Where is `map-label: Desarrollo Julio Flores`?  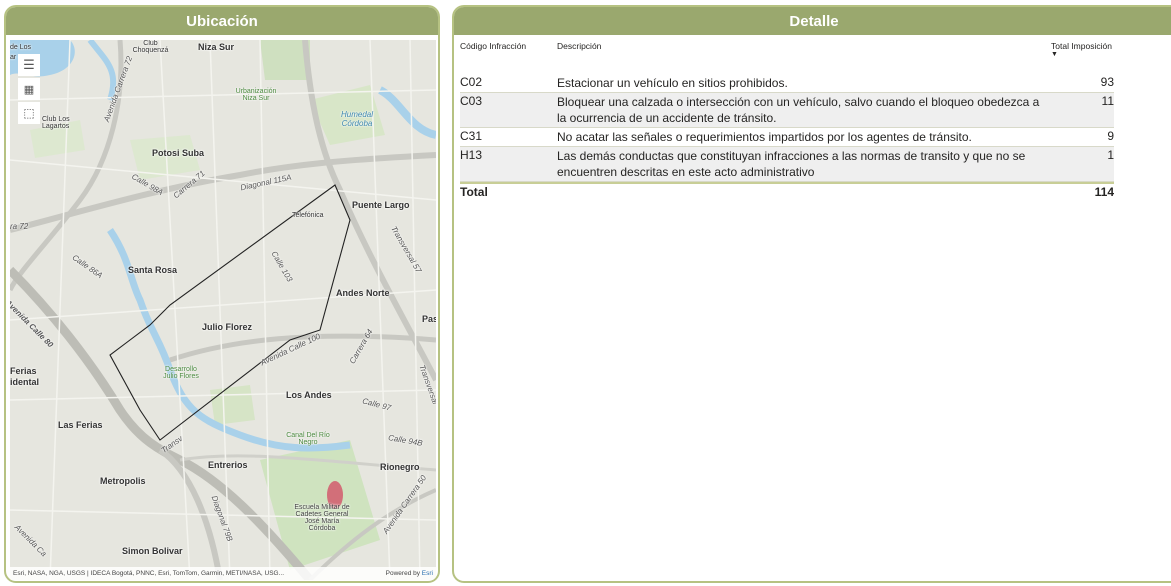 map-label: Desarrollo Julio Flores is located at coordinates (181, 373).